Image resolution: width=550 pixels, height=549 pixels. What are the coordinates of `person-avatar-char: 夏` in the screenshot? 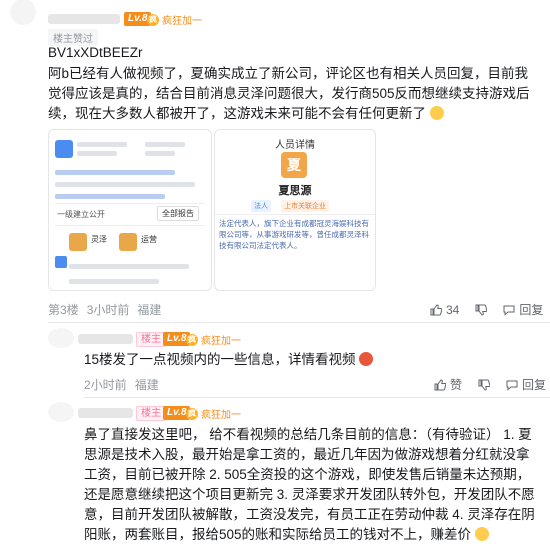 It's located at (294, 165).